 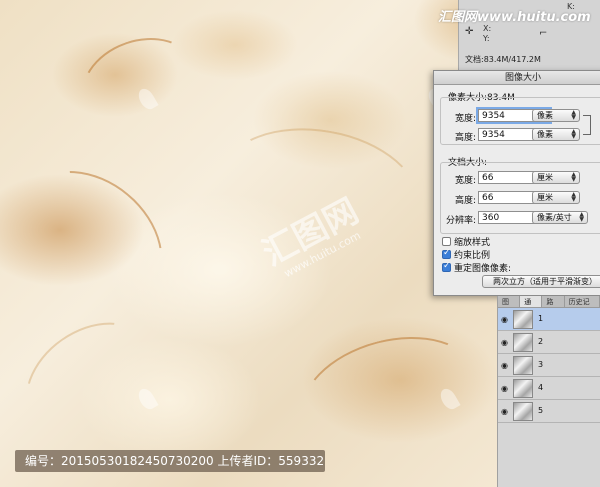 What do you see at coordinates (465, 138) in the screenshot?
I see `pixel-height-label: 高度:` at bounding box center [465, 138].